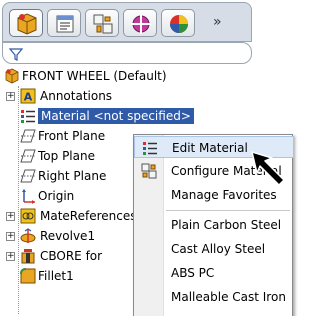  I want to click on configuration-manager-icon, so click(103, 24).